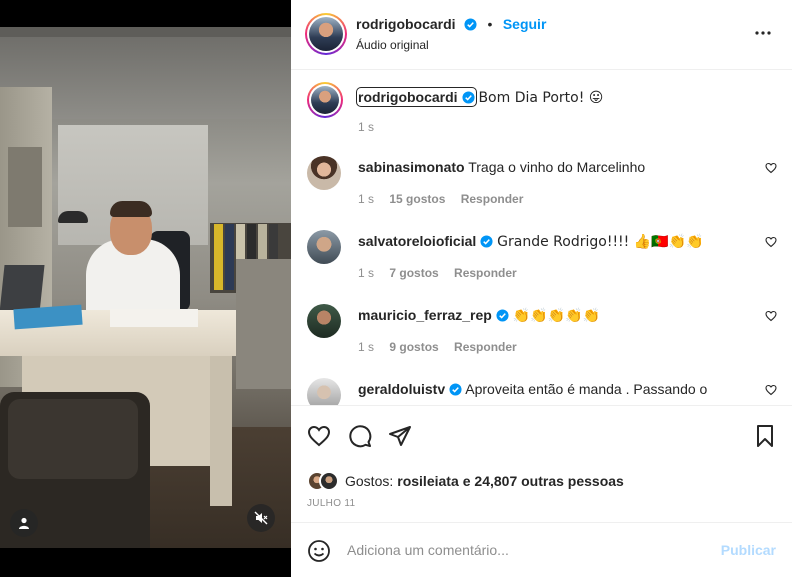 This screenshot has width=792, height=577. What do you see at coordinates (400, 436) in the screenshot?
I see `share-icon` at bounding box center [400, 436].